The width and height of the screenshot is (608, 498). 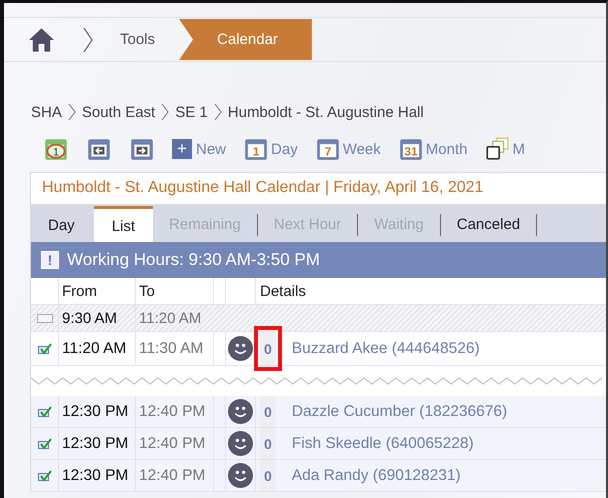 What do you see at coordinates (41, 39) in the screenshot?
I see `home-icon` at bounding box center [41, 39].